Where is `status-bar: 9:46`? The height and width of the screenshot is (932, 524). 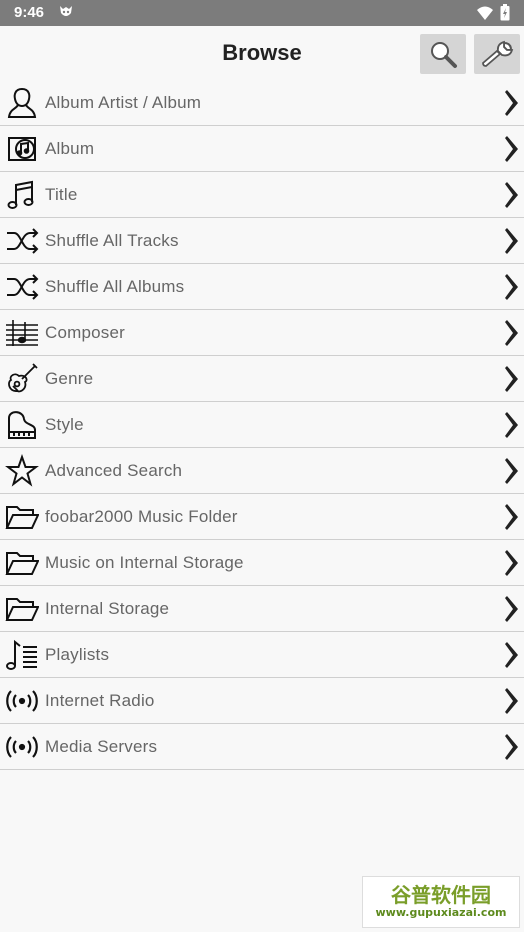 status-bar: 9:46 is located at coordinates (262, 13).